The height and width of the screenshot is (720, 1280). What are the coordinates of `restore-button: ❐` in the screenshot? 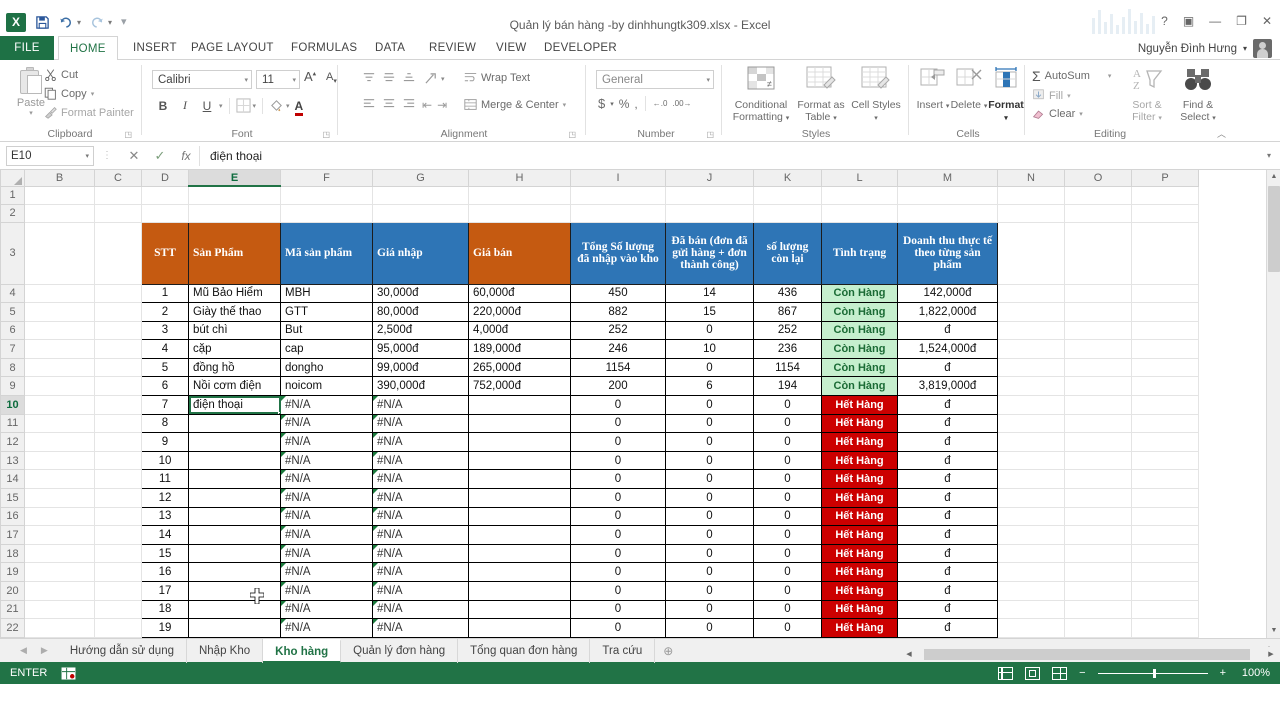 It's located at (1241, 21).